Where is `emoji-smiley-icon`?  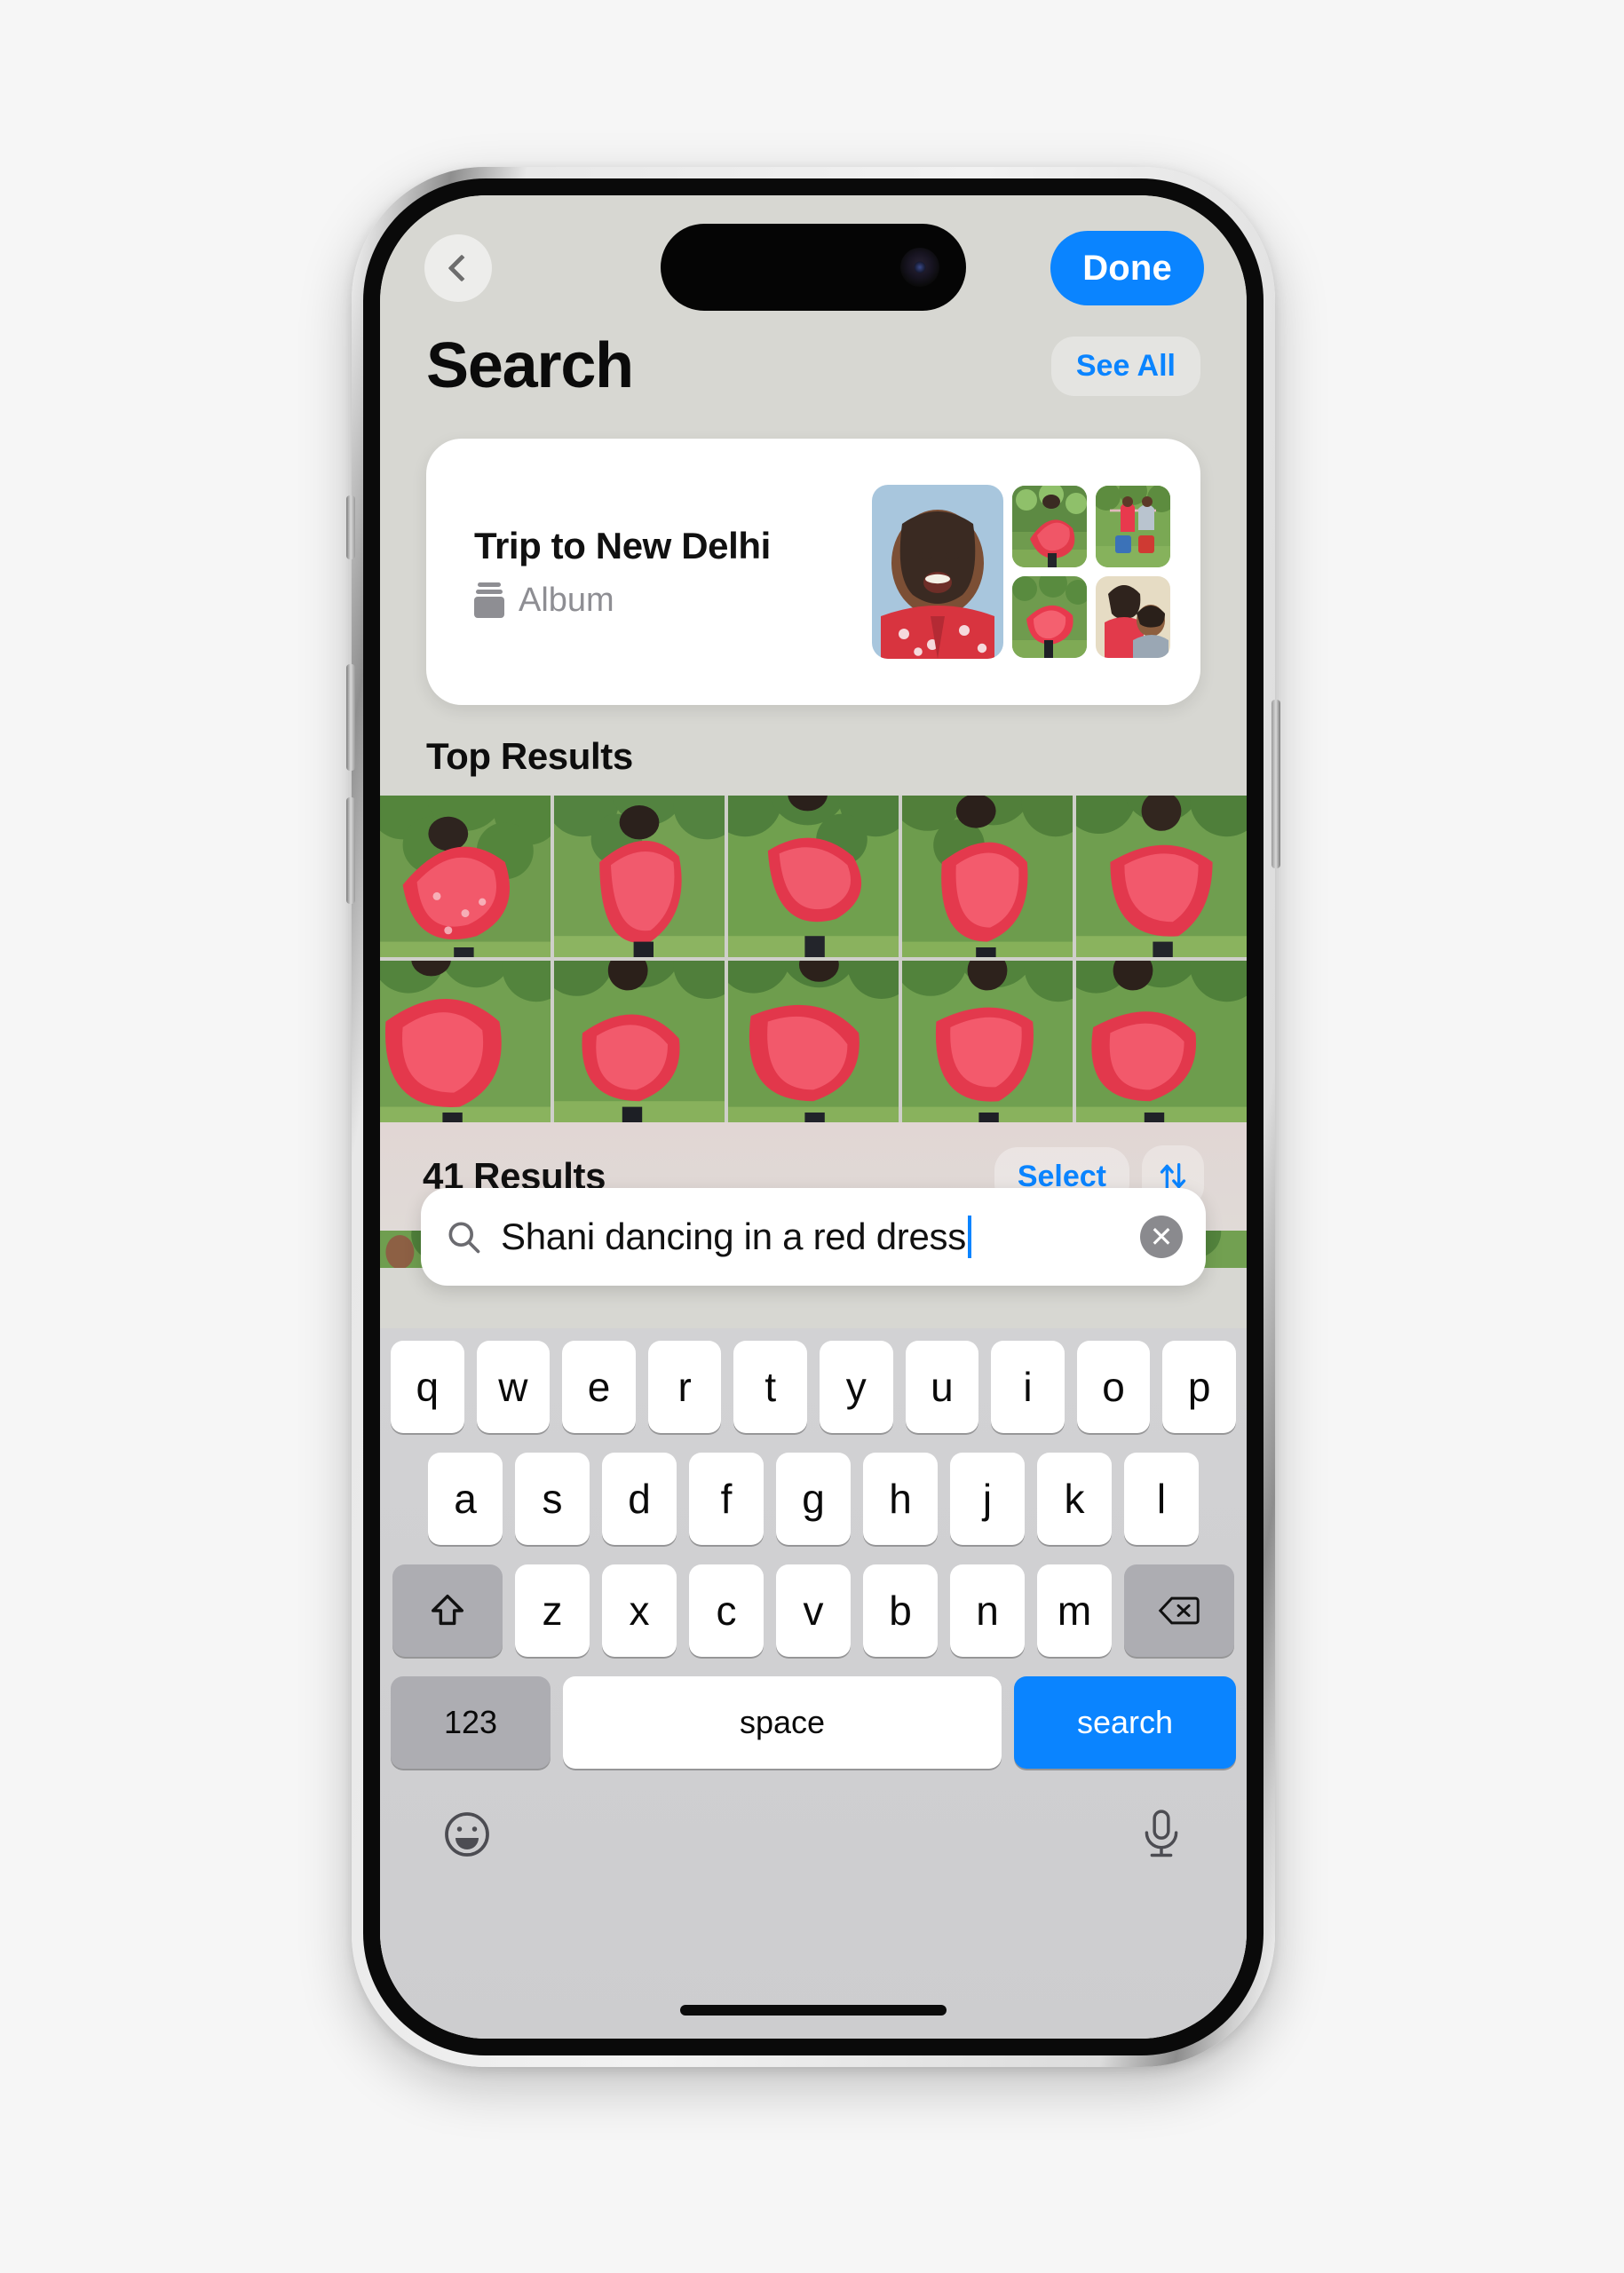
emoji-smiley-icon is located at coordinates (467, 1834).